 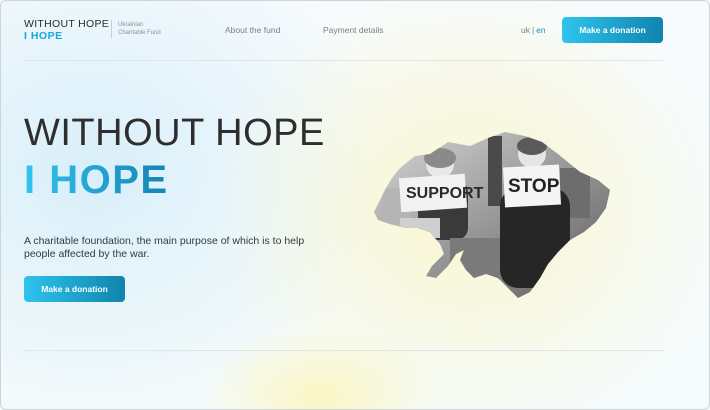 I want to click on nav-about-fund: About the fund, so click(x=252, y=30).